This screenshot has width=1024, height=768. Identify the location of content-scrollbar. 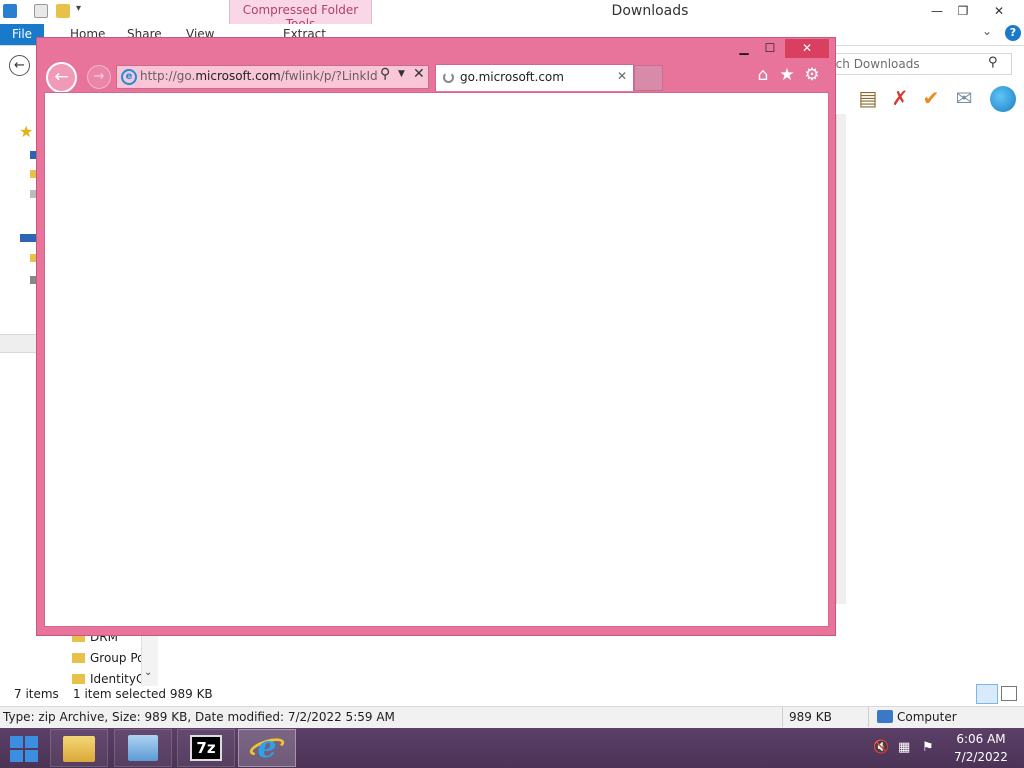
(841, 359).